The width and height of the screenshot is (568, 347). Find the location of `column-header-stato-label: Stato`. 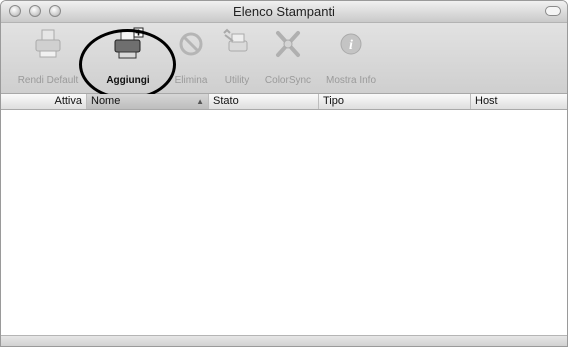

column-header-stato-label: Stato is located at coordinates (226, 101).